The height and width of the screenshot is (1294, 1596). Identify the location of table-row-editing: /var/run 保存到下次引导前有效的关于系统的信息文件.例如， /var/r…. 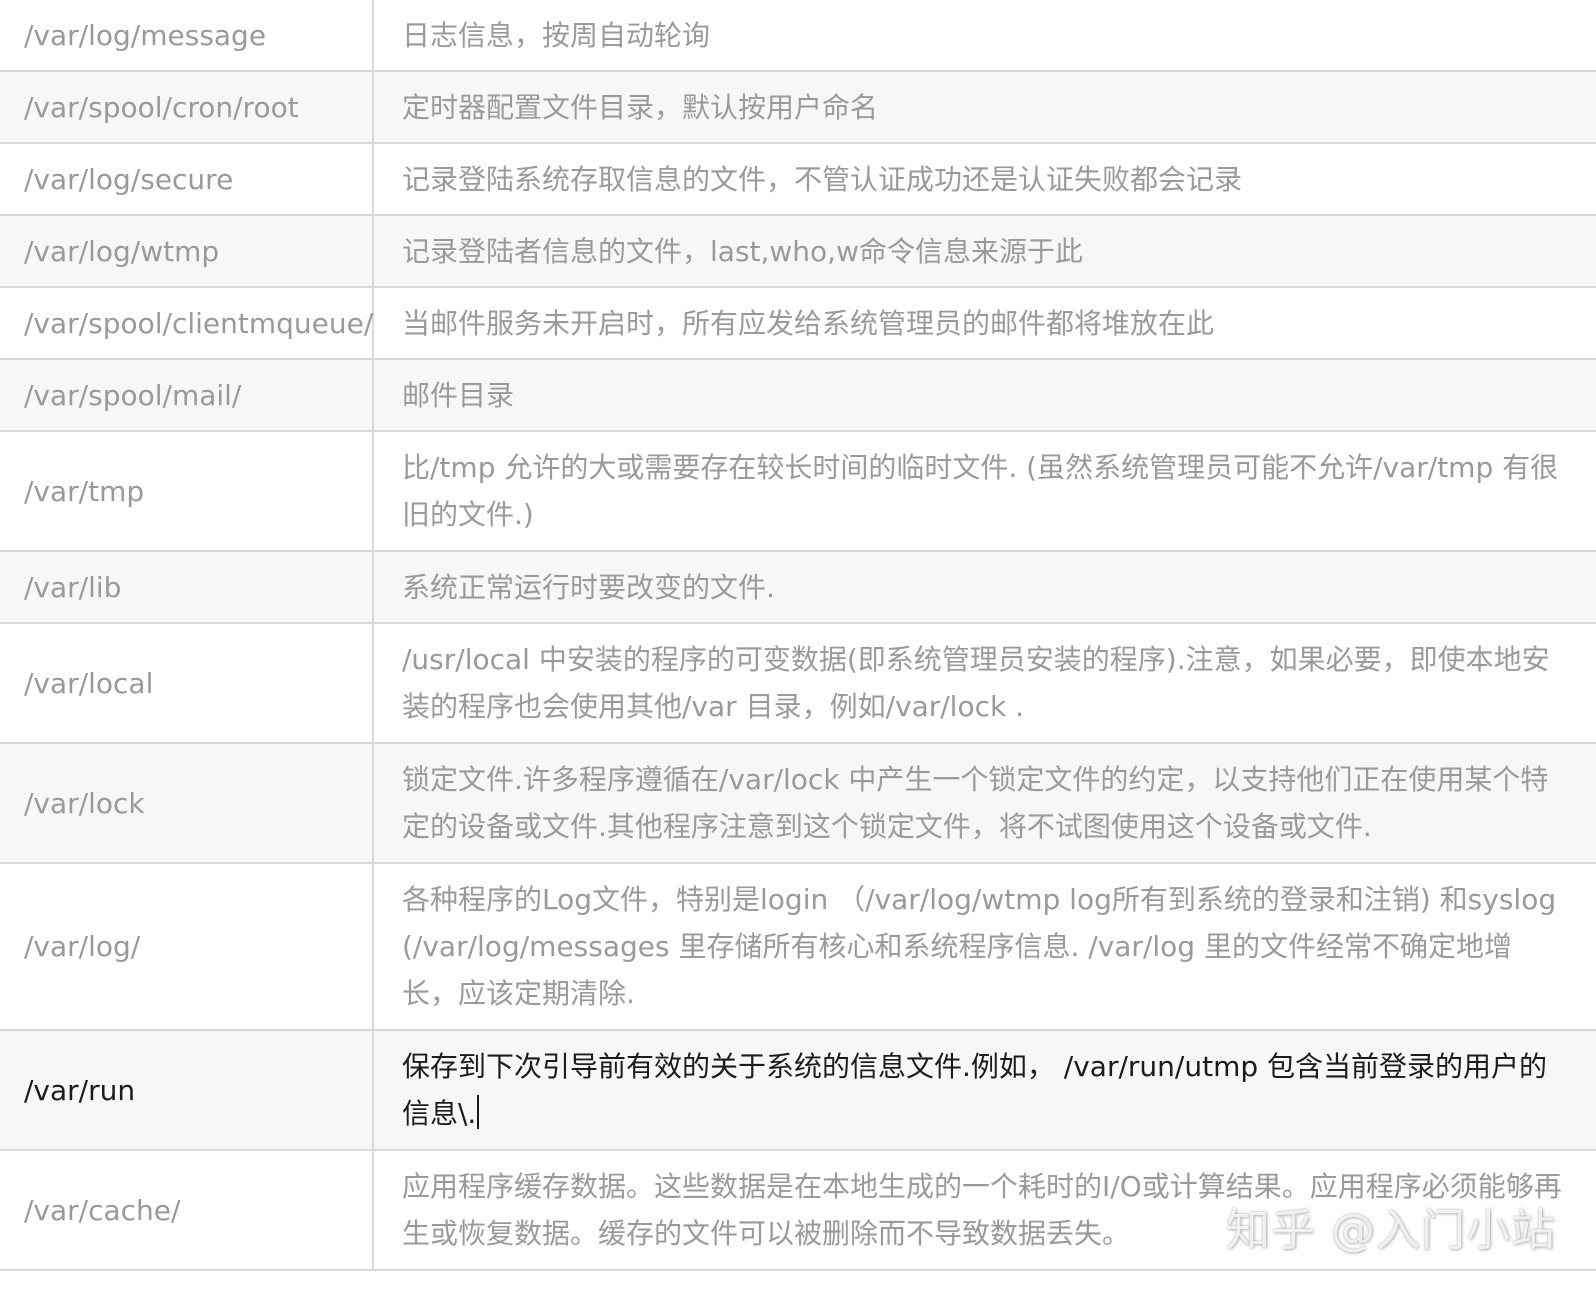
(798, 1090).